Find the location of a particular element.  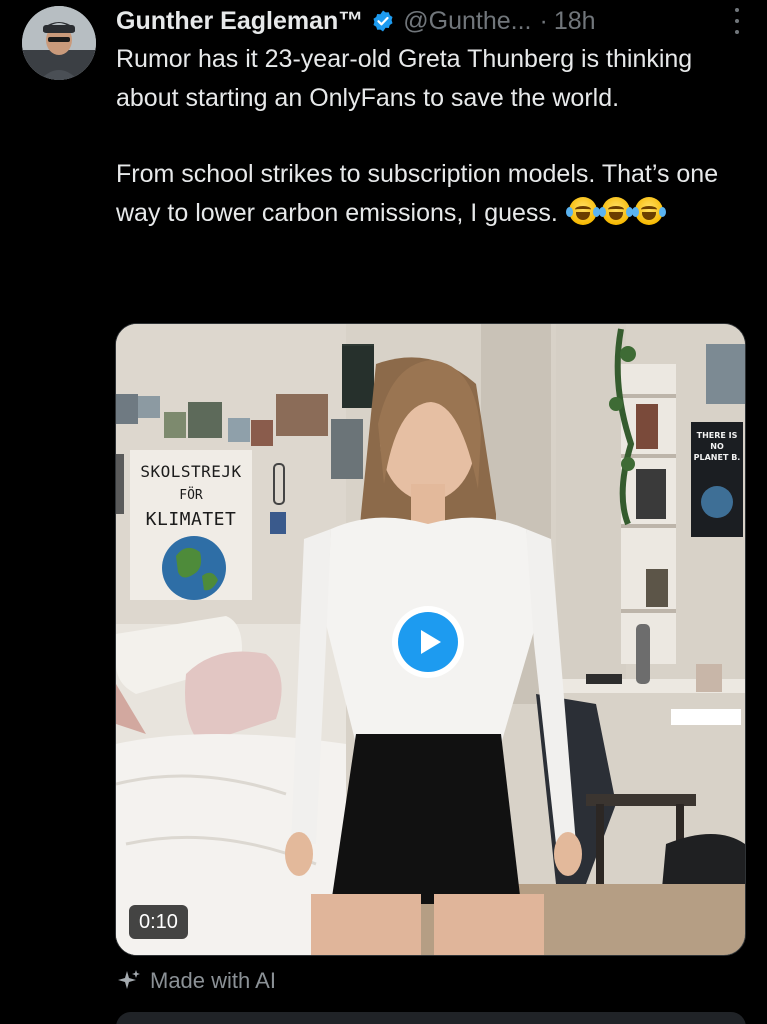

sign-line-3: KLIMATET is located at coordinates (191, 519).